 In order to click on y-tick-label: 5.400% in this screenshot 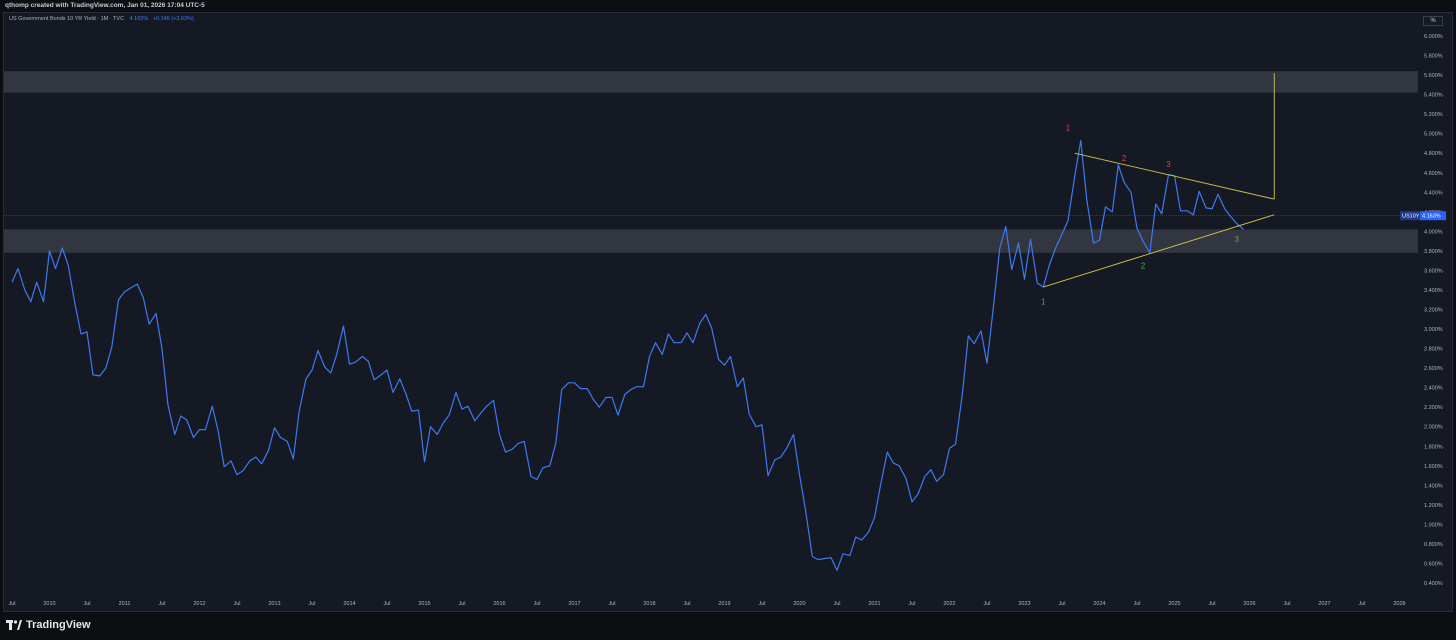, I will do `click(1433, 96)`.